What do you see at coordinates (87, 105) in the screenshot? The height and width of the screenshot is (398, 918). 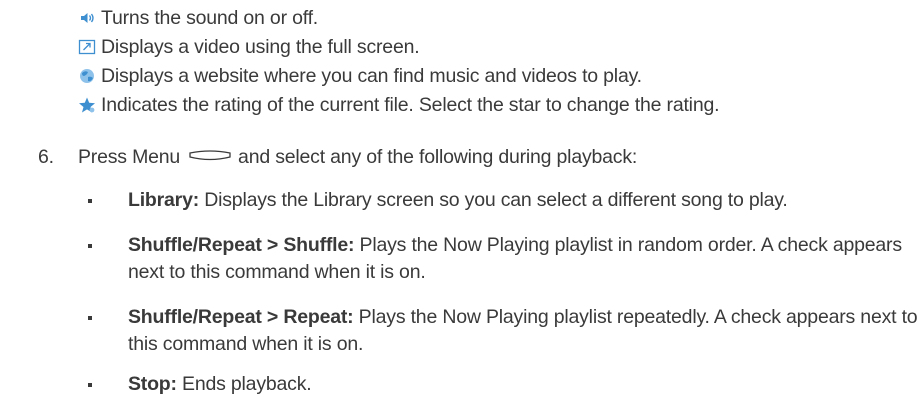 I see `star-icon` at bounding box center [87, 105].